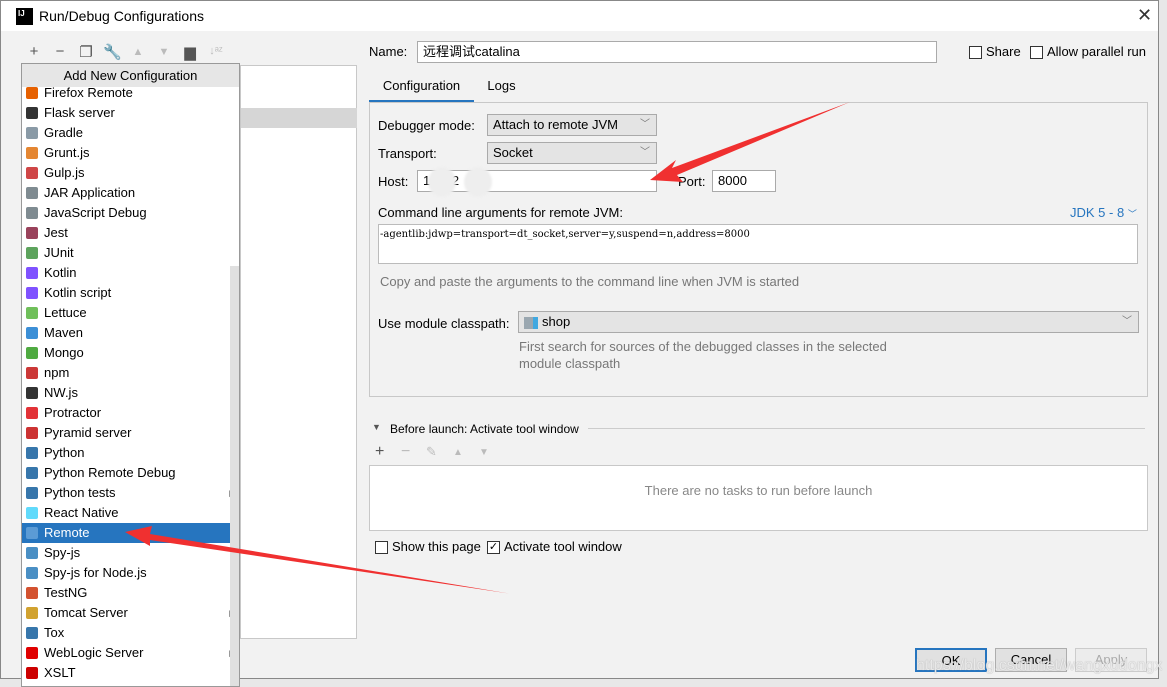 This screenshot has height=687, width=1167. Describe the element at coordinates (32, 293) in the screenshot. I see `kotlin-script-icon` at that location.